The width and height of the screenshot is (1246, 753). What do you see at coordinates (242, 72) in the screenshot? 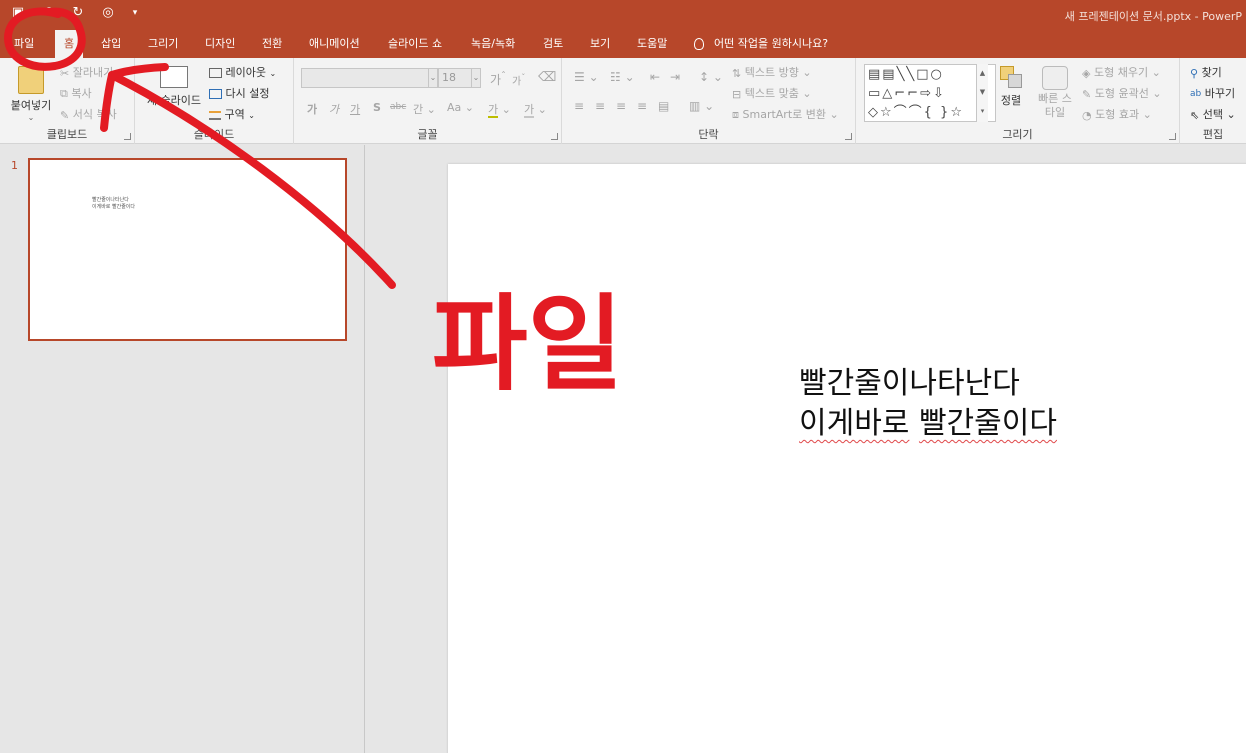
I see `layout-button: 레이아웃 ⌄` at bounding box center [242, 72].